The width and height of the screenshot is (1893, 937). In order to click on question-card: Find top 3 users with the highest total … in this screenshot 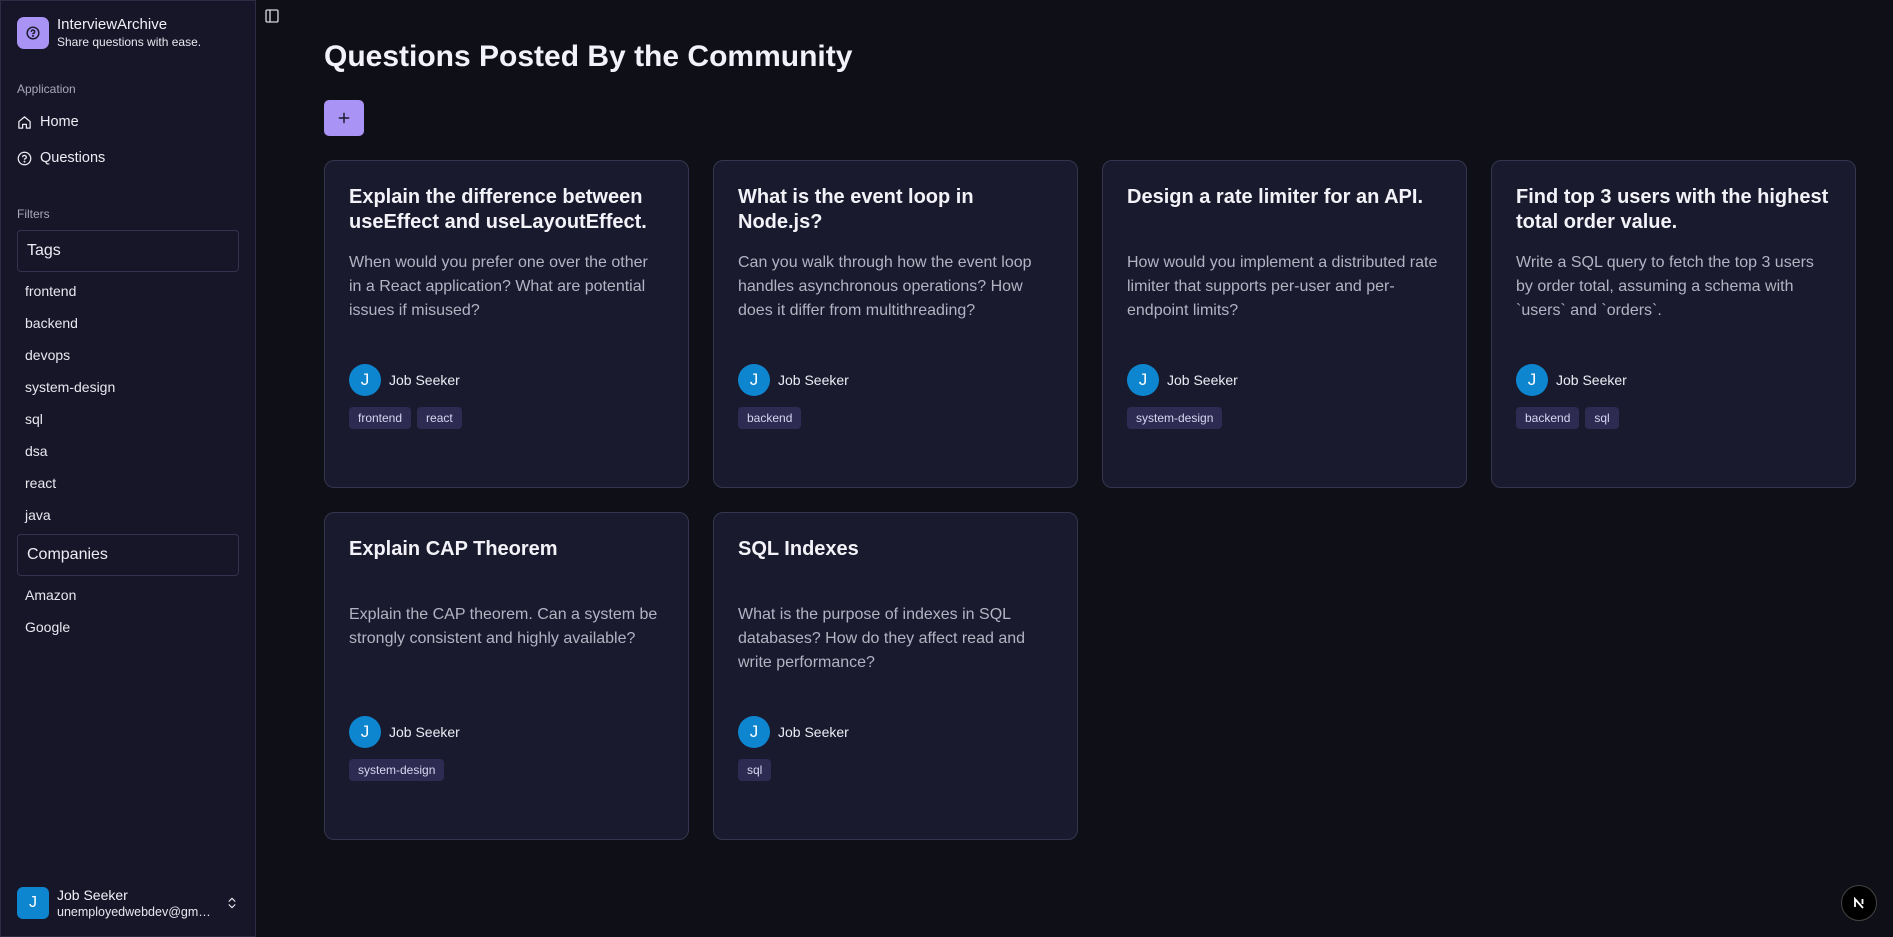, I will do `click(1673, 324)`.